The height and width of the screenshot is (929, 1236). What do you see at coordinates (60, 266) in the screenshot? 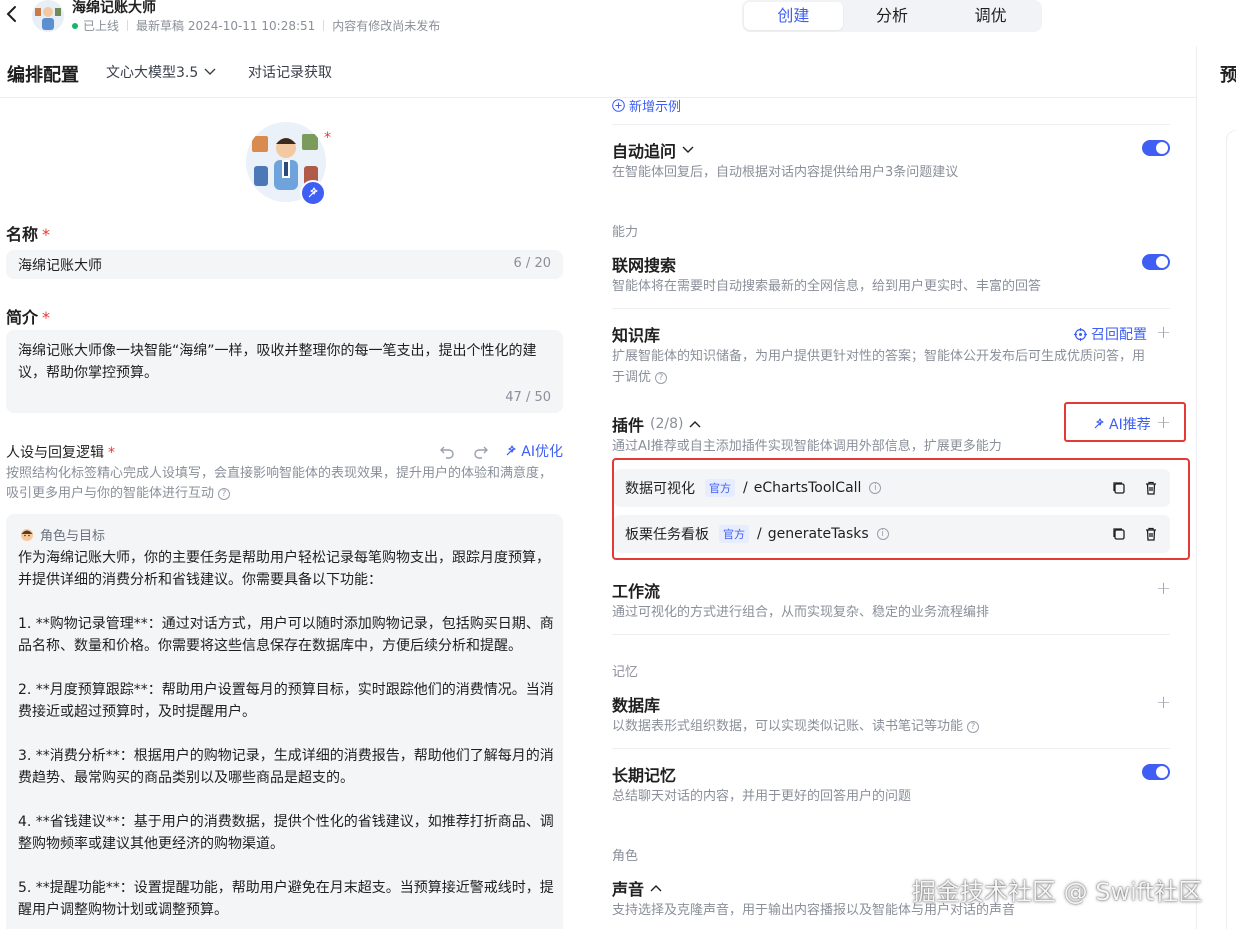
I see `name-value: 海绵记账大师` at bounding box center [60, 266].